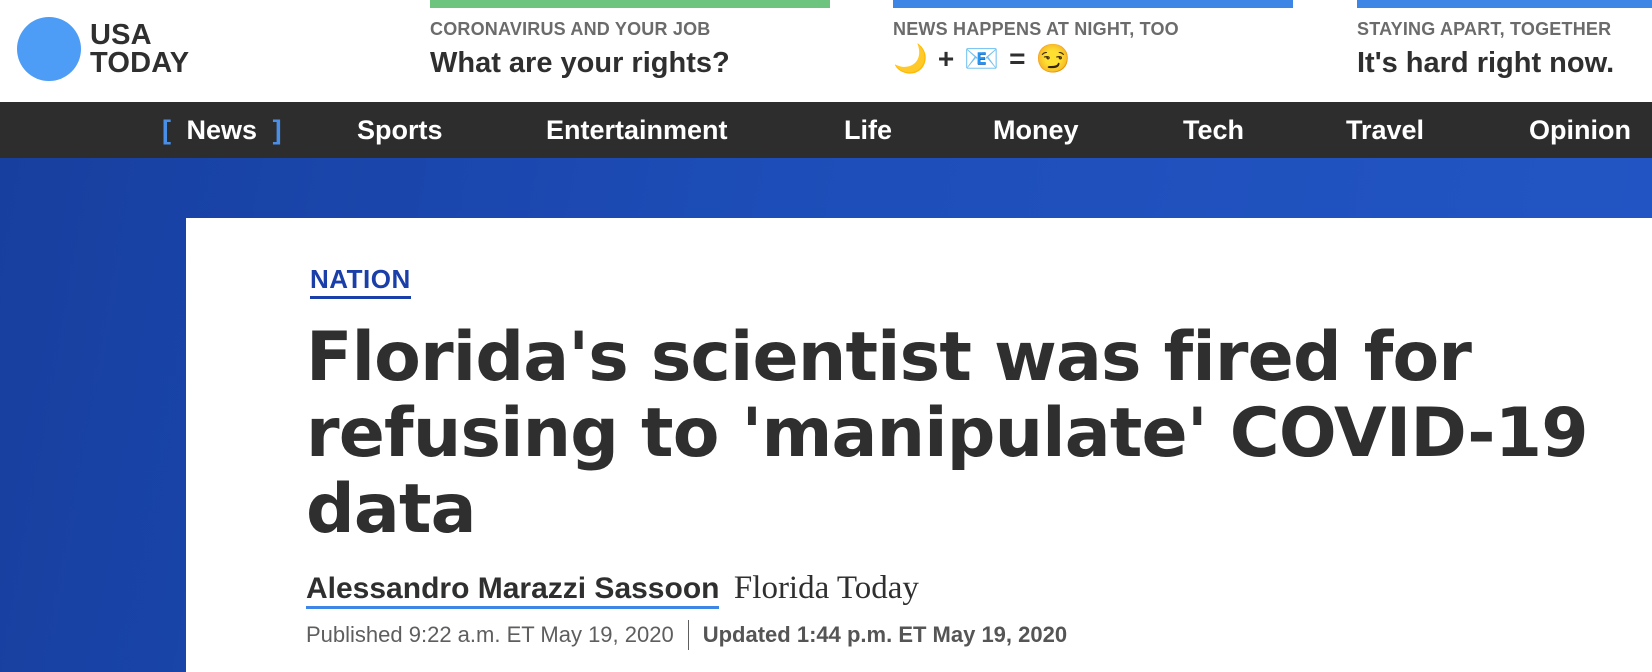 The width and height of the screenshot is (1652, 672). I want to click on plus-sign: +, so click(946, 58).